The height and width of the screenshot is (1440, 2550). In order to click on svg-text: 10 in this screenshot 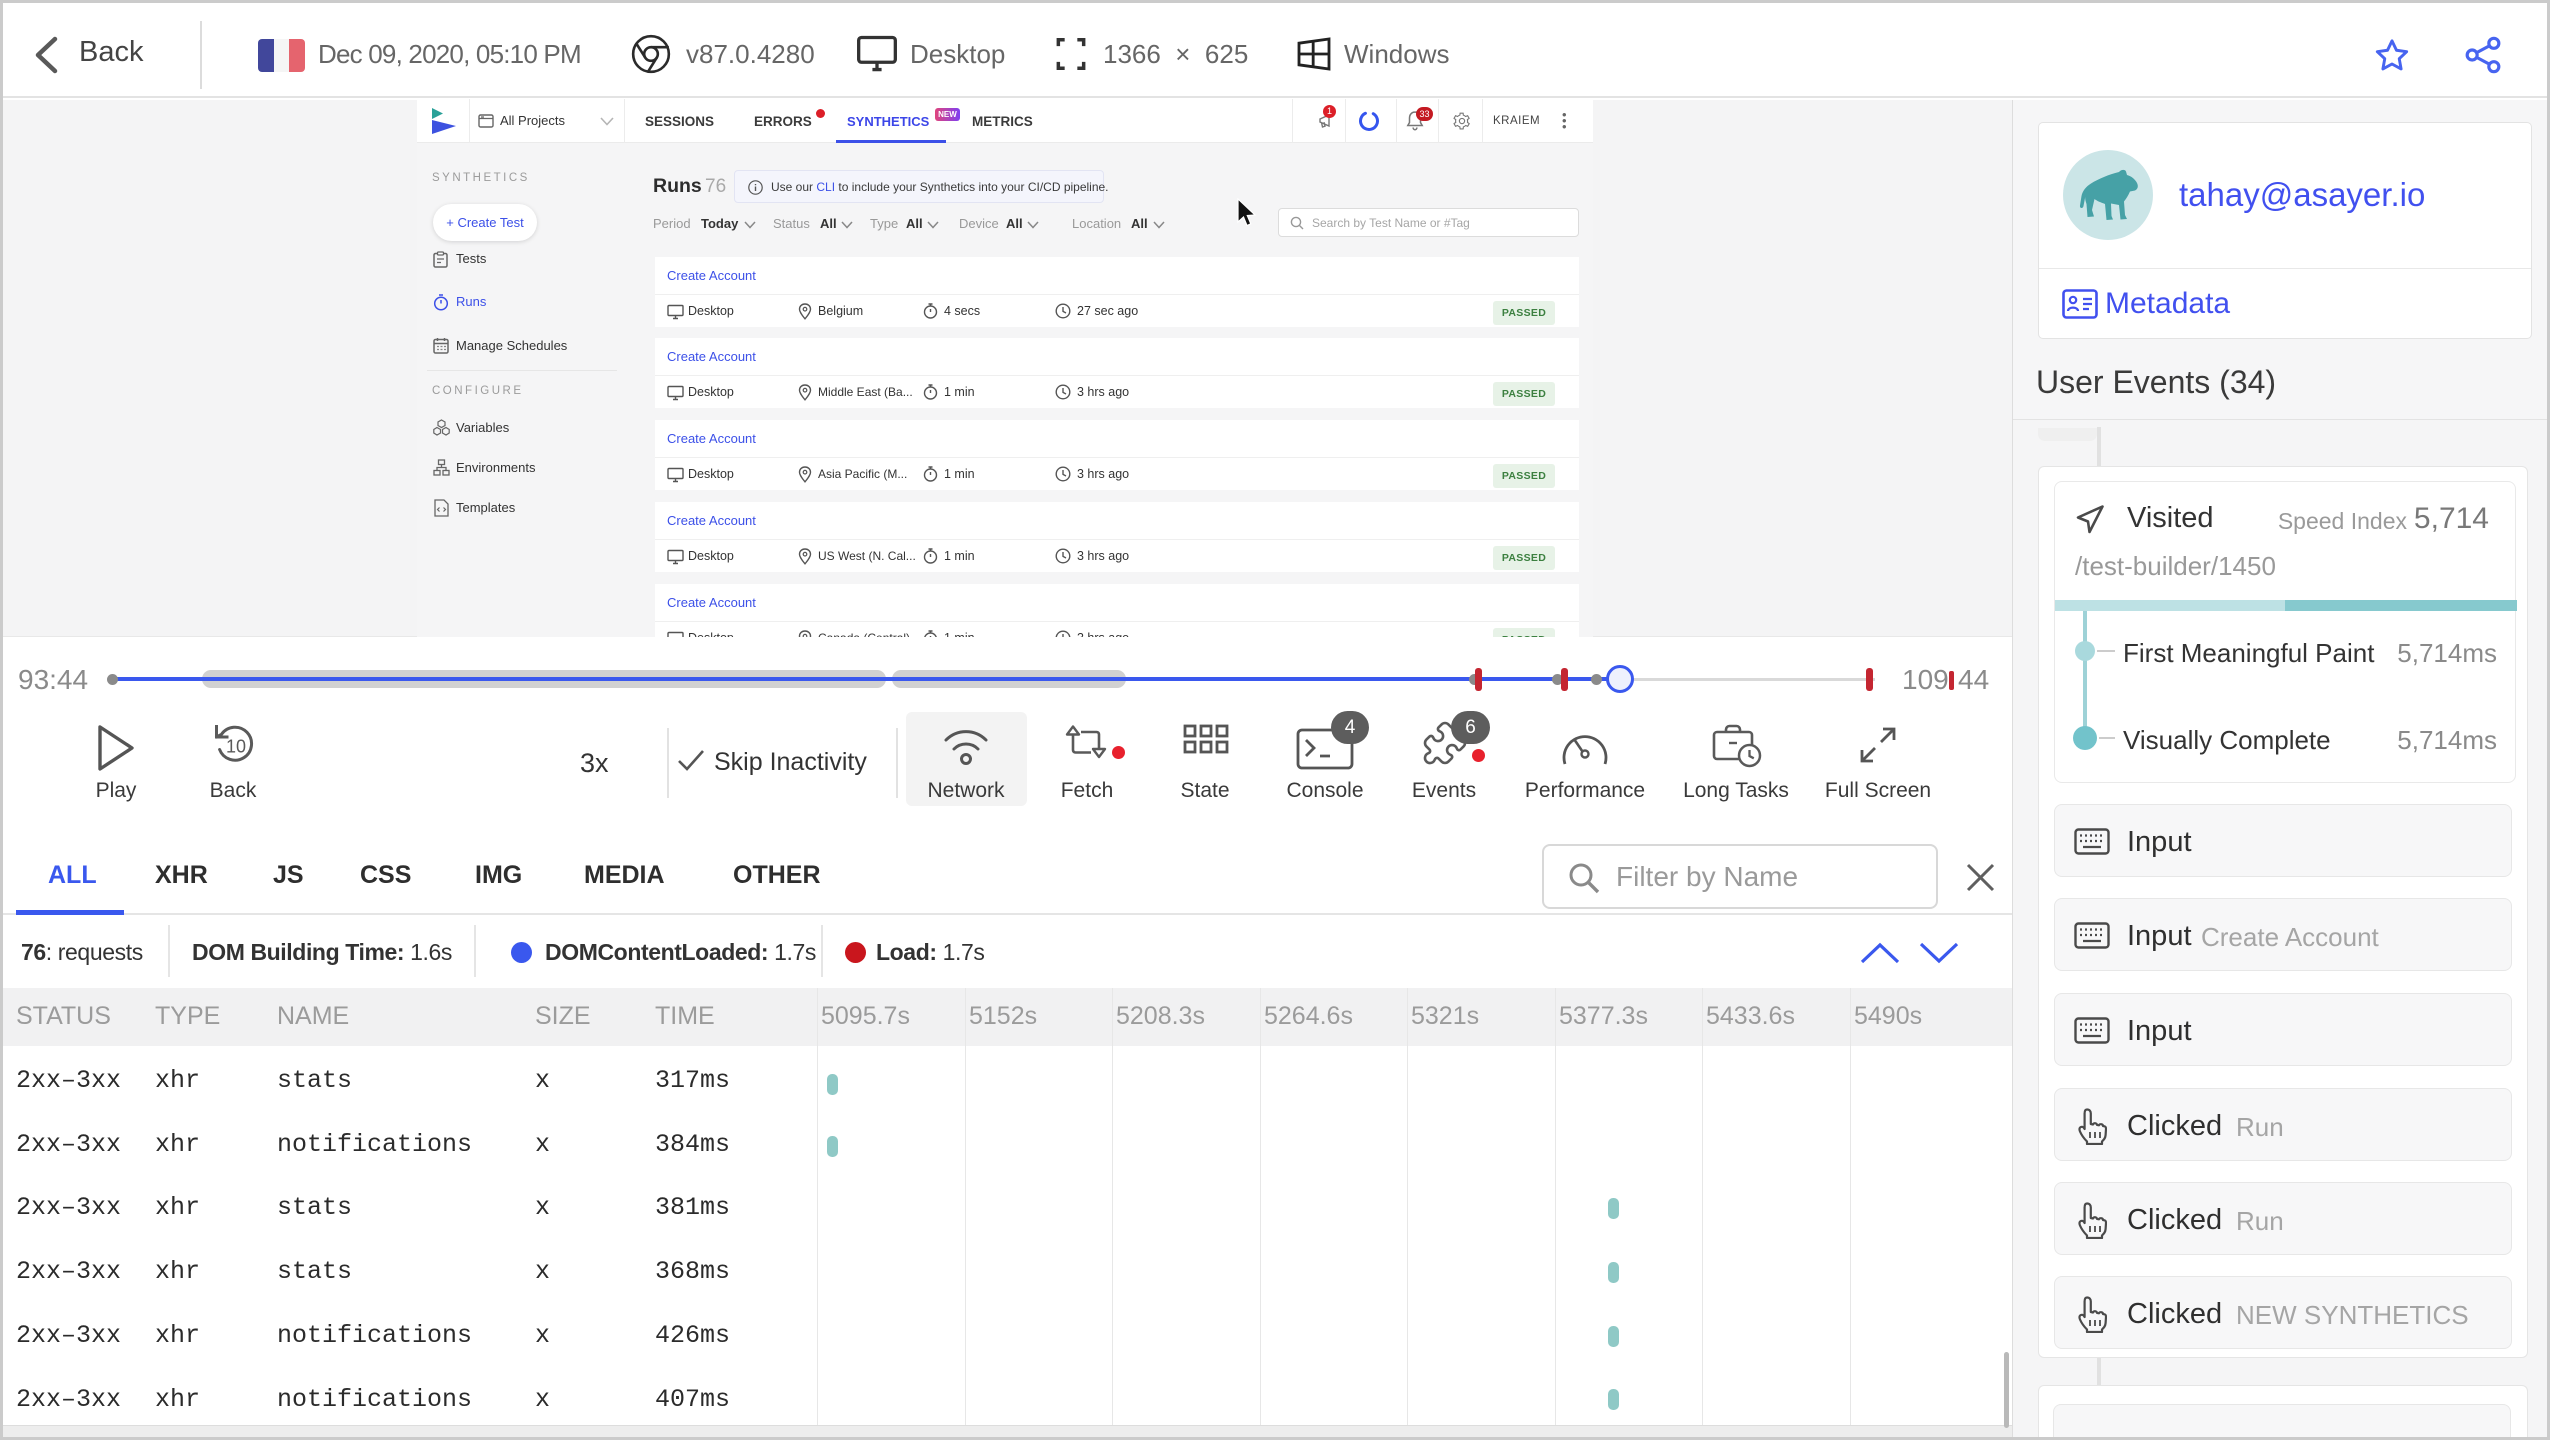, I will do `click(236, 747)`.